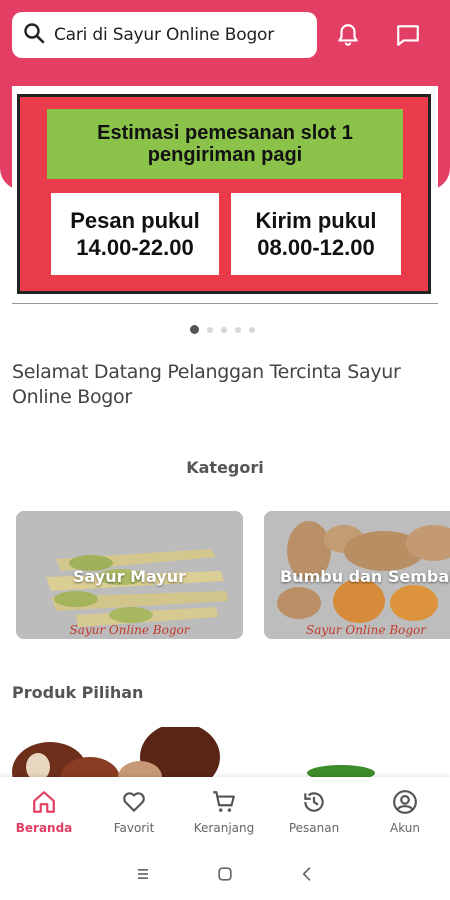  I want to click on bottom-navigation: Beranda Favorit Keranjang Pesanan Akun, so click(225, 811).